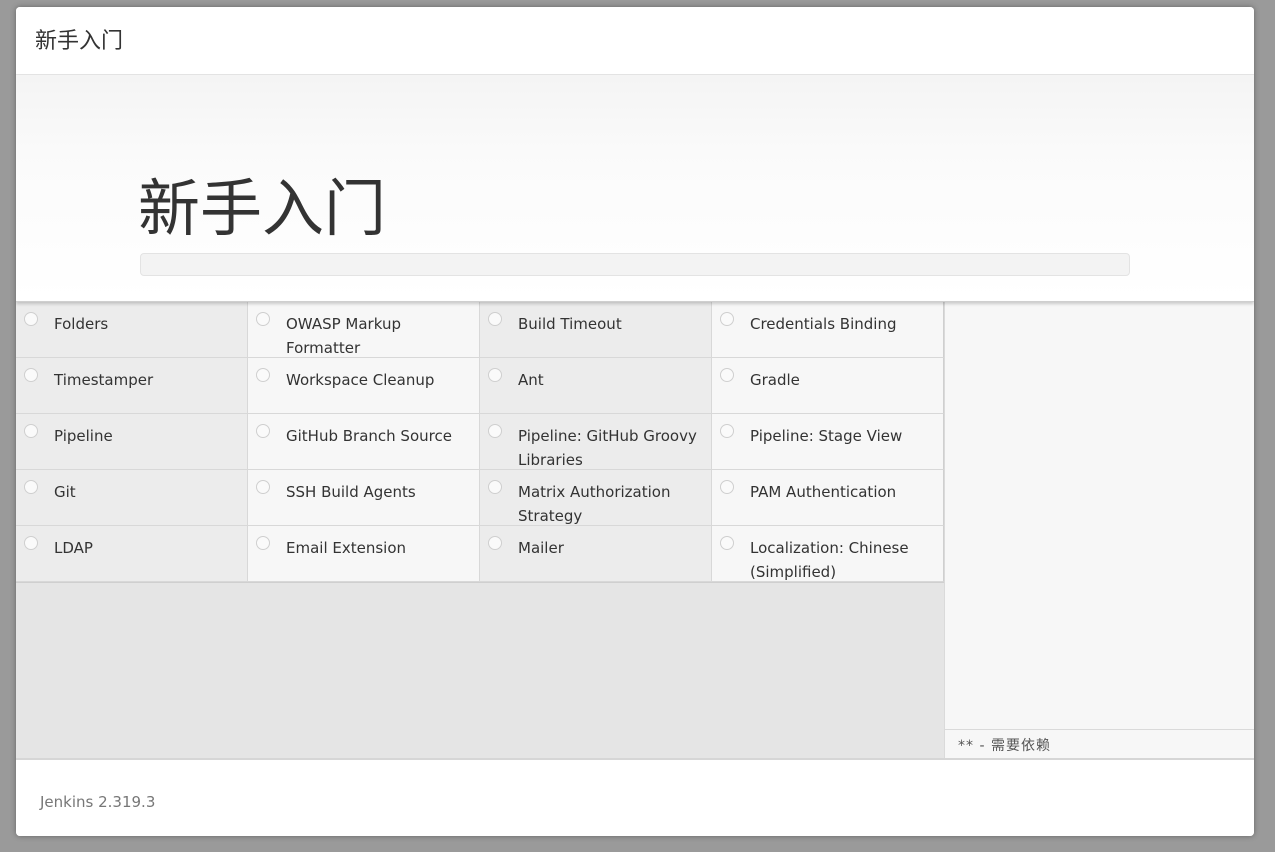 This screenshot has height=852, width=1275. I want to click on plugin-item: Credentials Binding, so click(828, 330).